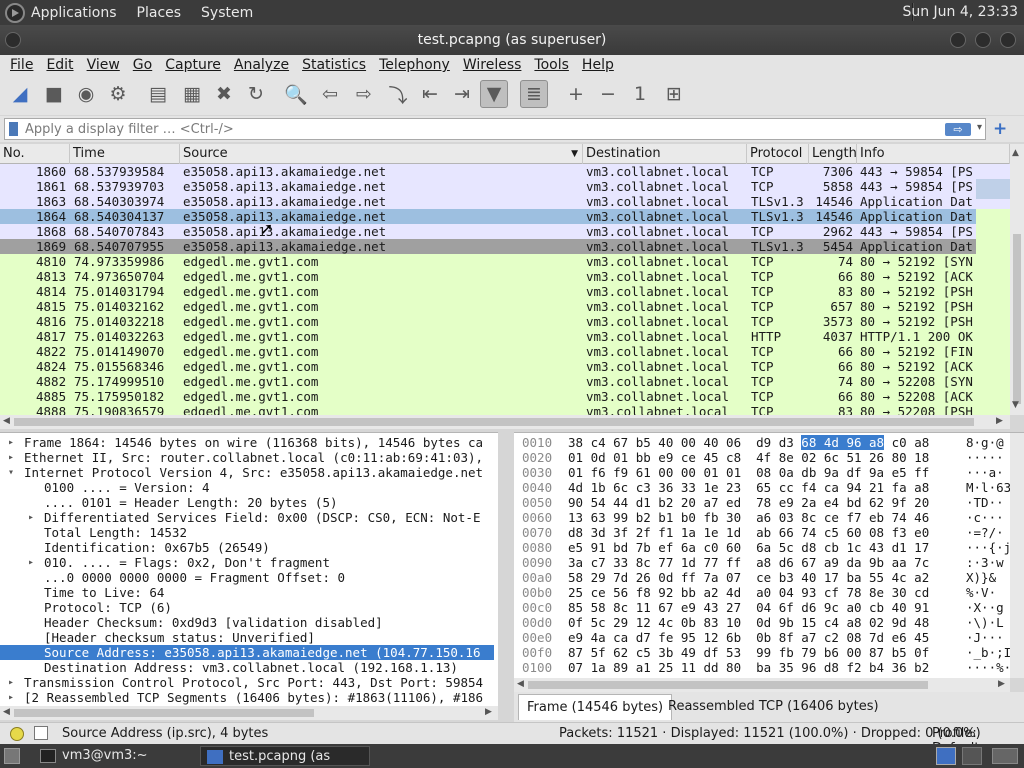  I want to click on menu-statistics: Statistics, so click(334, 65).